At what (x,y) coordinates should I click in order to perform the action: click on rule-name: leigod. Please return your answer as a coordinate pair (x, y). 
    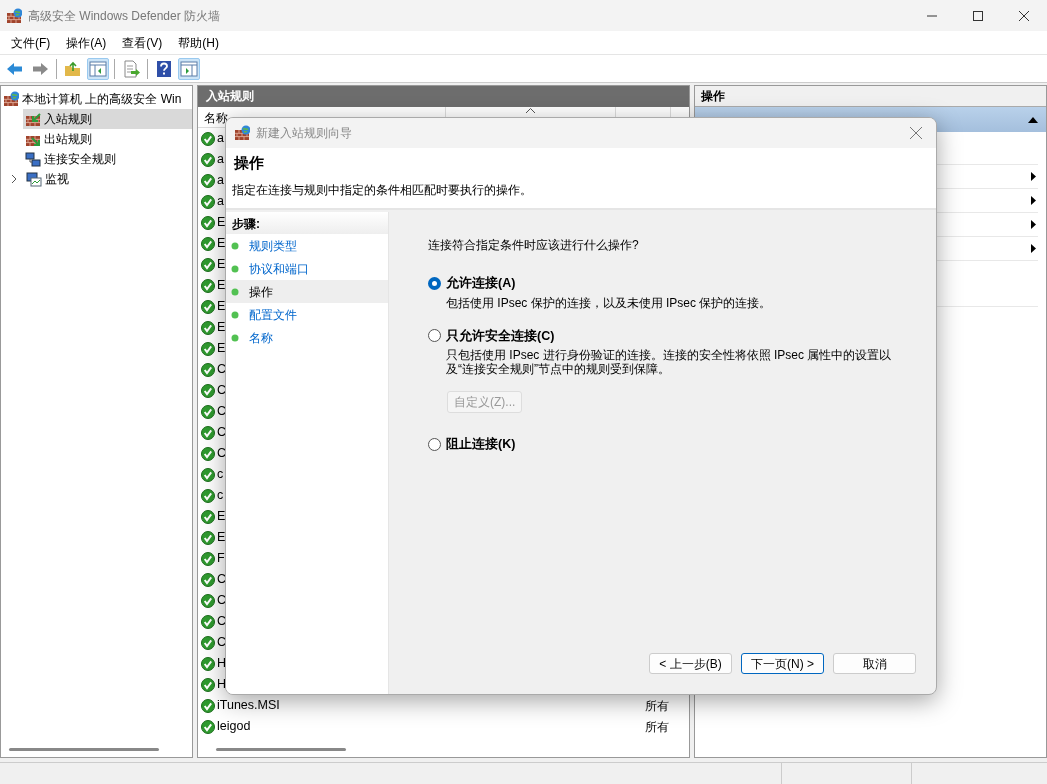
    Looking at the image, I should click on (234, 727).